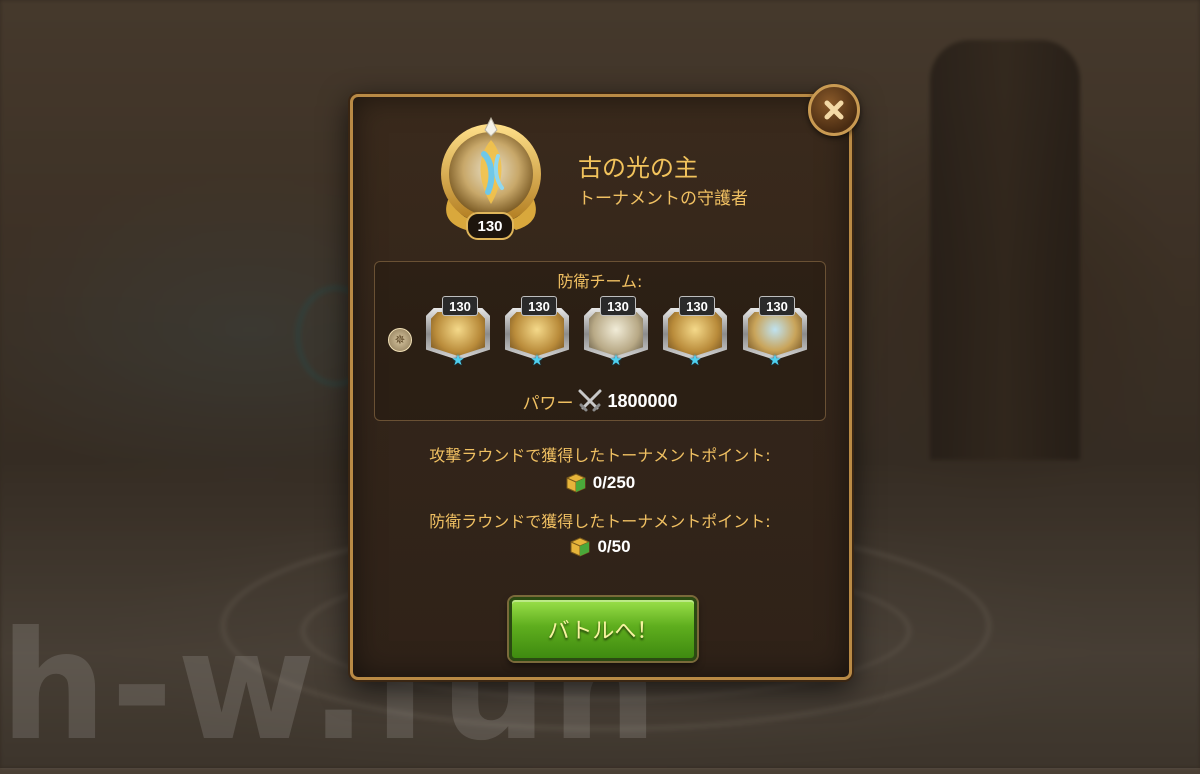  What do you see at coordinates (638, 168) in the screenshot?
I see `opponent-name: 古の光の主` at bounding box center [638, 168].